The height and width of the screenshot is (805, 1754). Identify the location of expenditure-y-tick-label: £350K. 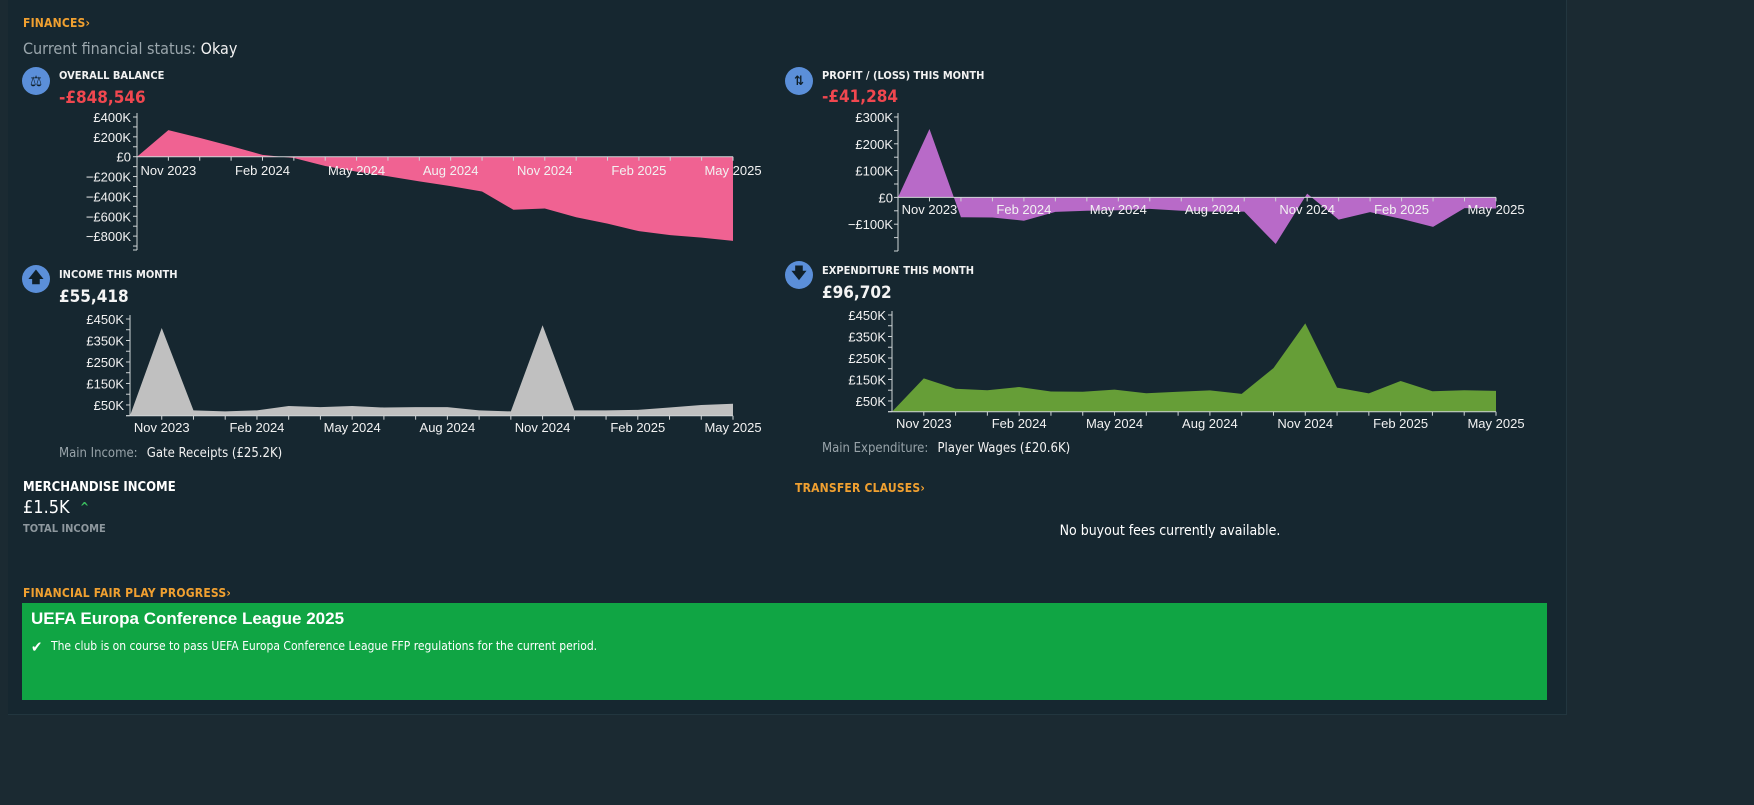
(867, 336).